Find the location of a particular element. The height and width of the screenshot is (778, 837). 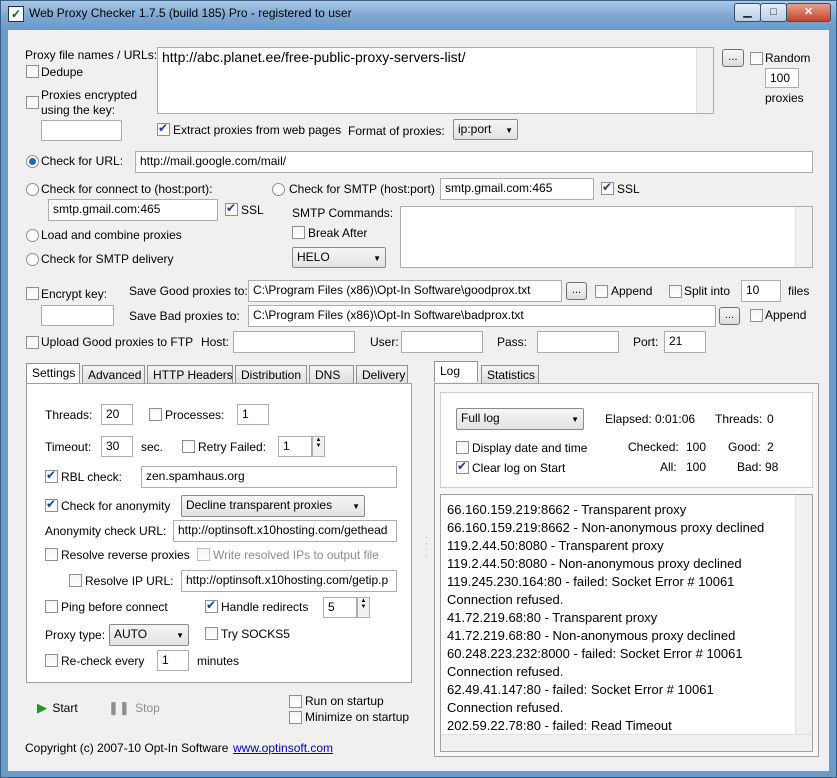

retry-input: 1 is located at coordinates (295, 446).